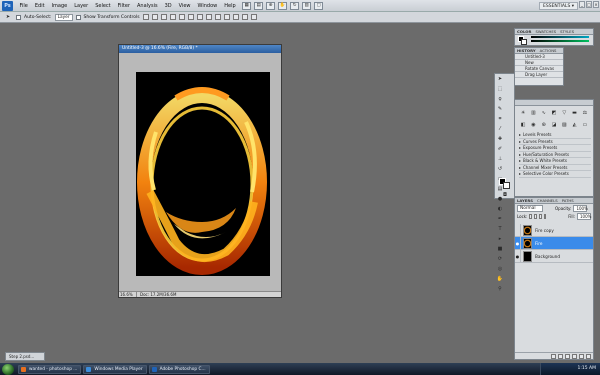 This screenshot has width=600, height=375. What do you see at coordinates (500, 279) in the screenshot?
I see `hand-icon: ✋` at bounding box center [500, 279].